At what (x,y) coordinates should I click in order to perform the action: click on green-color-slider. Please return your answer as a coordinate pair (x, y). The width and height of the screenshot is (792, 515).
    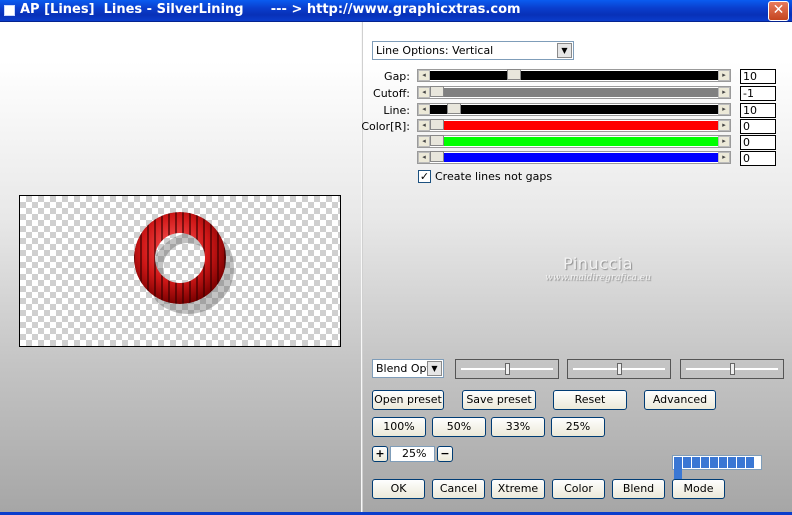
    Looking at the image, I should click on (619, 369).